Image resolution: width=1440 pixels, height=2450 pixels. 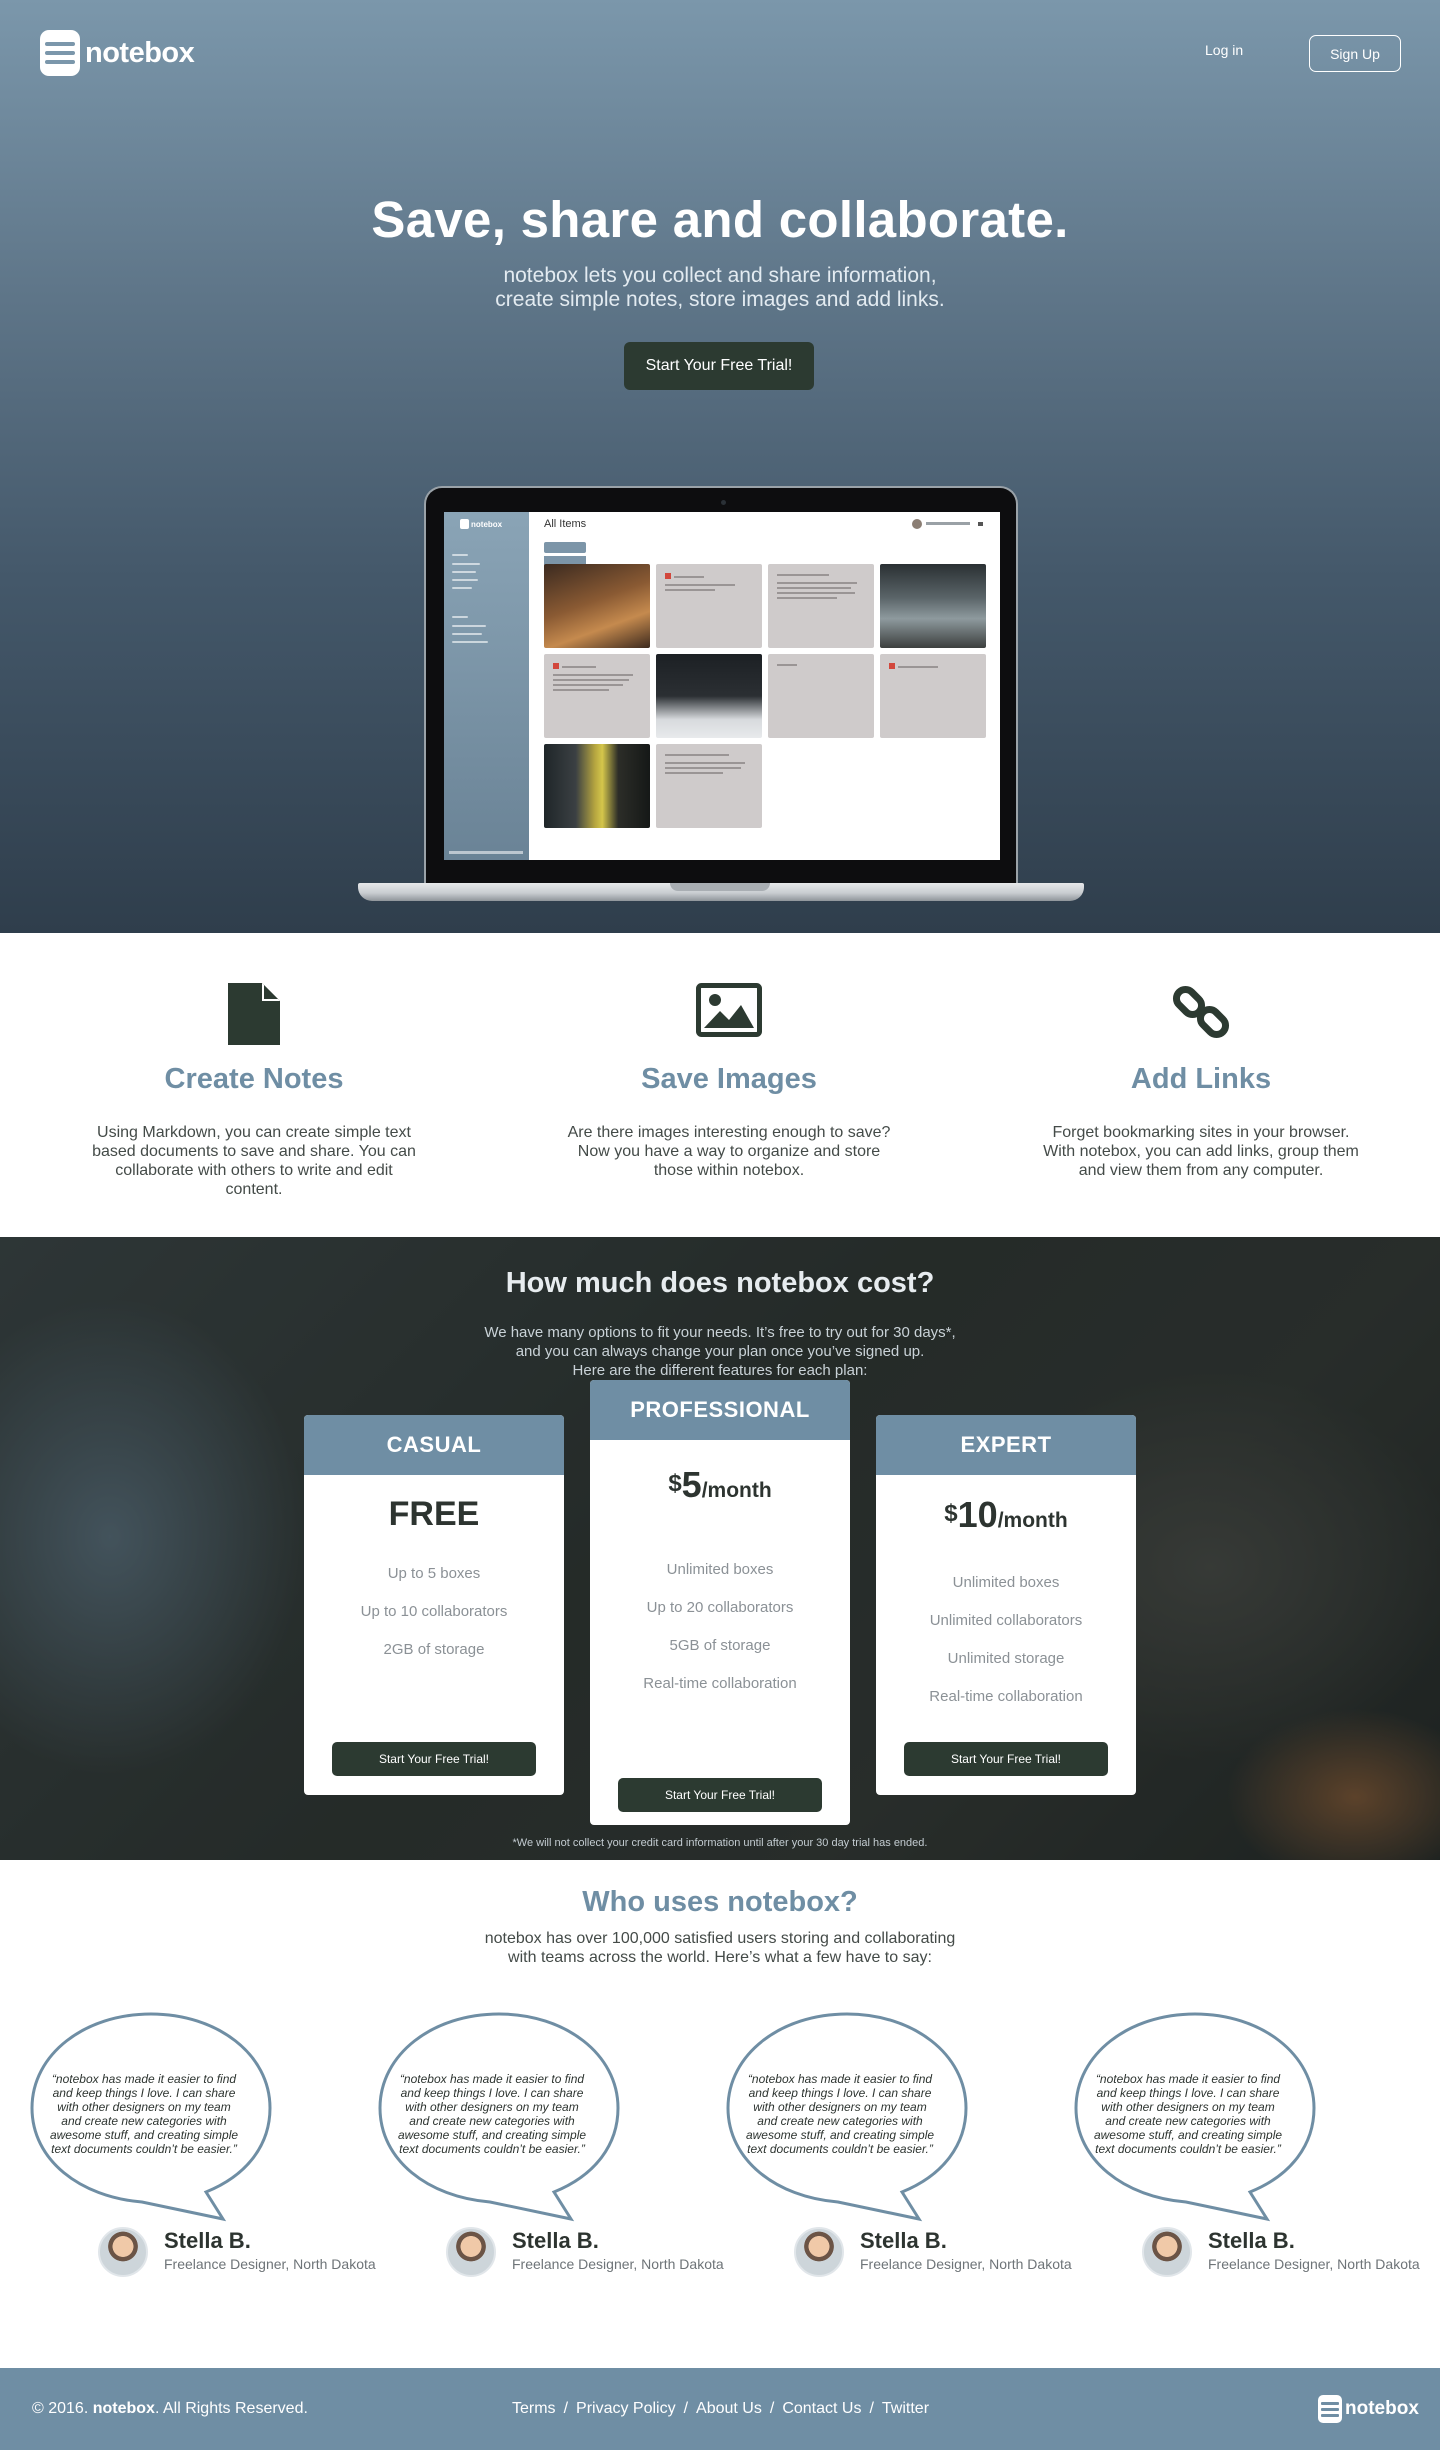 What do you see at coordinates (626, 2409) in the screenshot?
I see `footer-link-privacy: Privacy Policy` at bounding box center [626, 2409].